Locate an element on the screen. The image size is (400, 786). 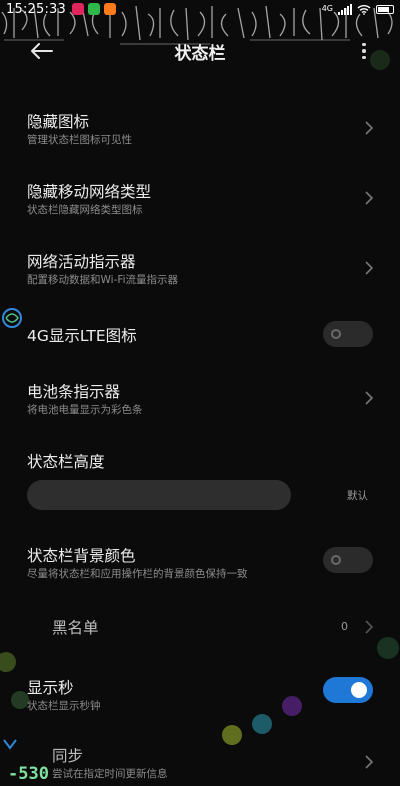
setting-subtitle: 配置移动数据和Wi-Fi流量指示器 is located at coordinates (103, 280).